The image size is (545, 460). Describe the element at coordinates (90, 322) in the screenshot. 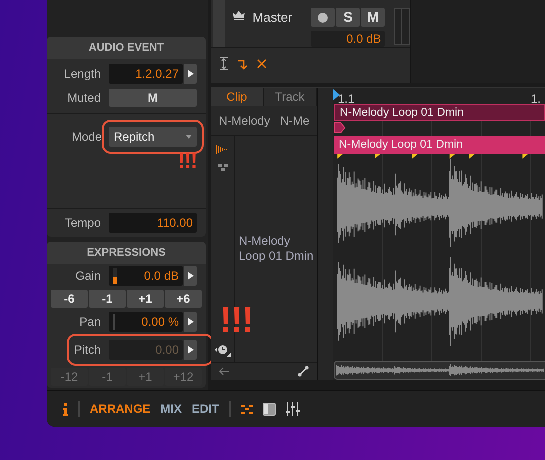

I see `field-label: Pan` at that location.